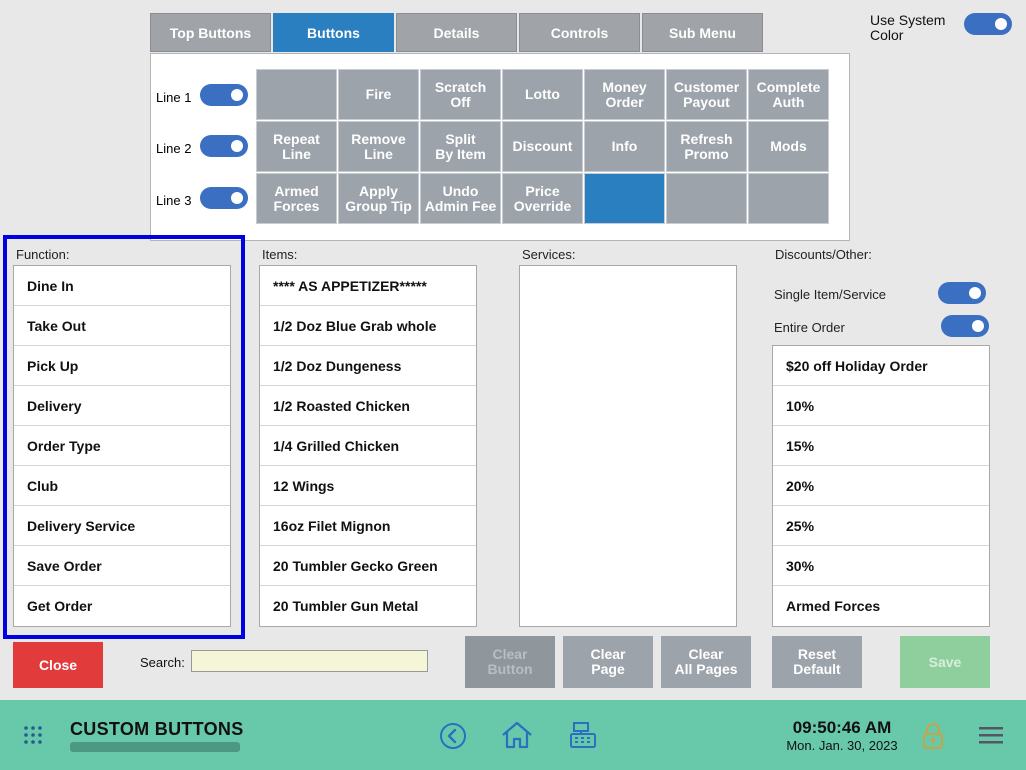 The width and height of the screenshot is (1026, 770). What do you see at coordinates (542, 94) in the screenshot?
I see `grid-button-lotto: Lotto` at bounding box center [542, 94].